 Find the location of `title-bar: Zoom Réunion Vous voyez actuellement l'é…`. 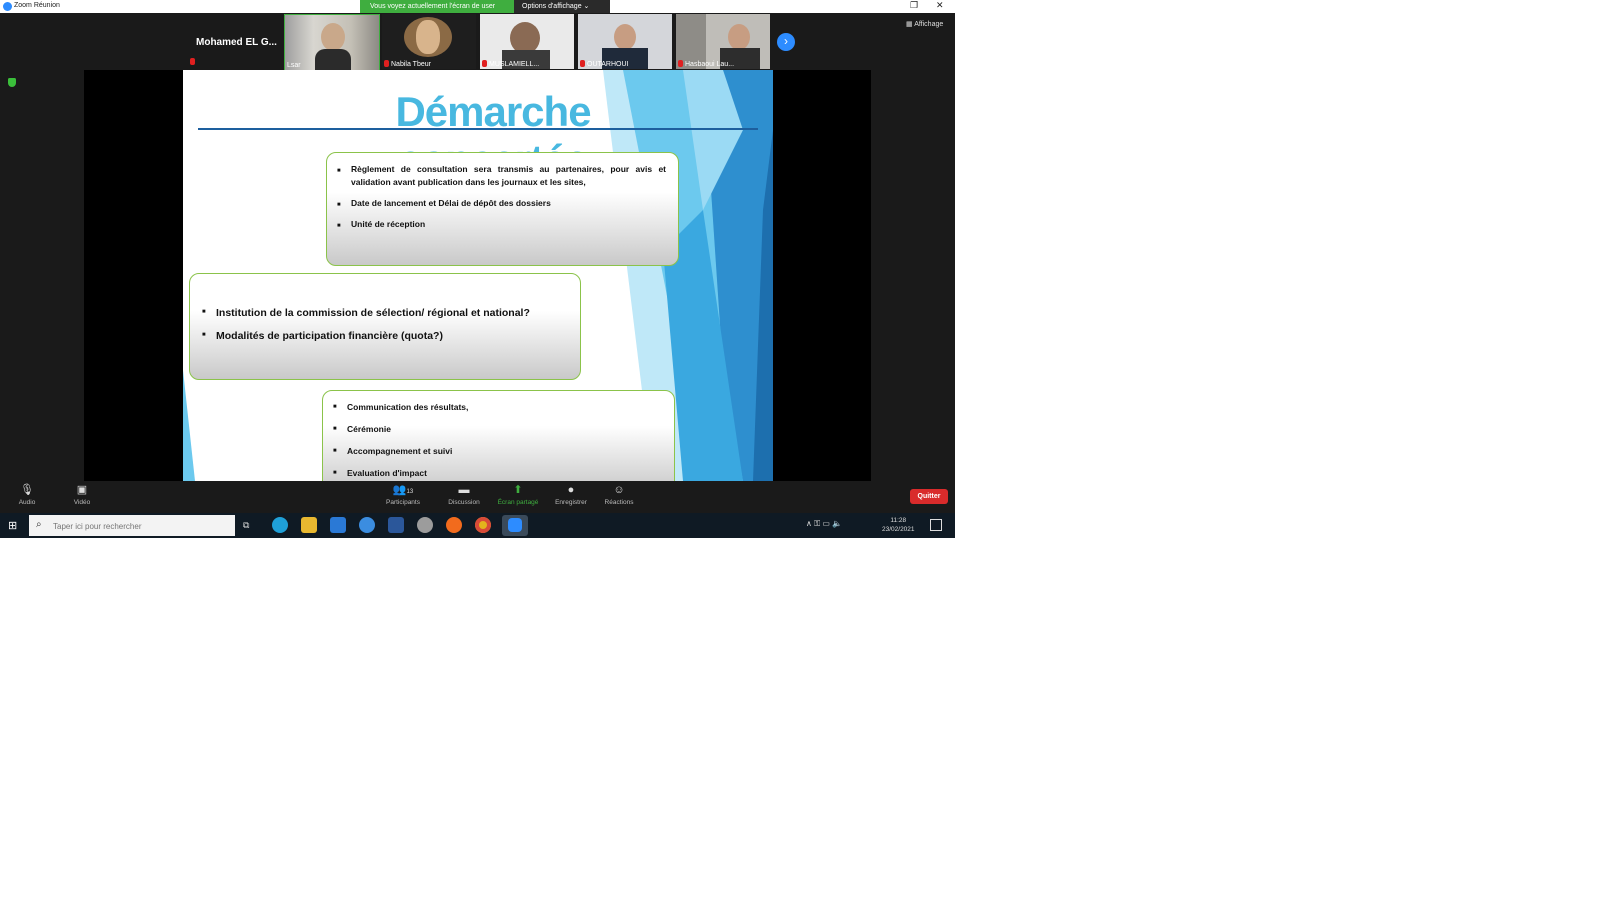

title-bar: Zoom Réunion Vous voyez actuellement l'é… is located at coordinates (477, 6).